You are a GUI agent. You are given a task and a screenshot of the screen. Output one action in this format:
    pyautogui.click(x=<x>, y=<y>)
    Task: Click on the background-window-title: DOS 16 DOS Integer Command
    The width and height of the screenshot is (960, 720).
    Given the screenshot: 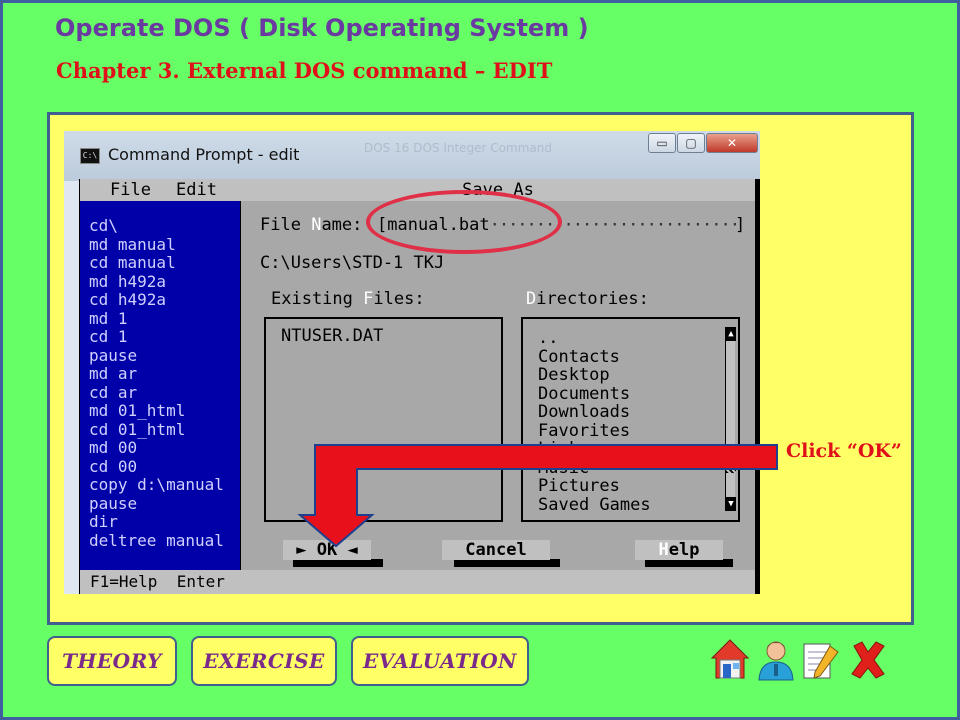 What is the action you would take?
    pyautogui.click(x=458, y=148)
    